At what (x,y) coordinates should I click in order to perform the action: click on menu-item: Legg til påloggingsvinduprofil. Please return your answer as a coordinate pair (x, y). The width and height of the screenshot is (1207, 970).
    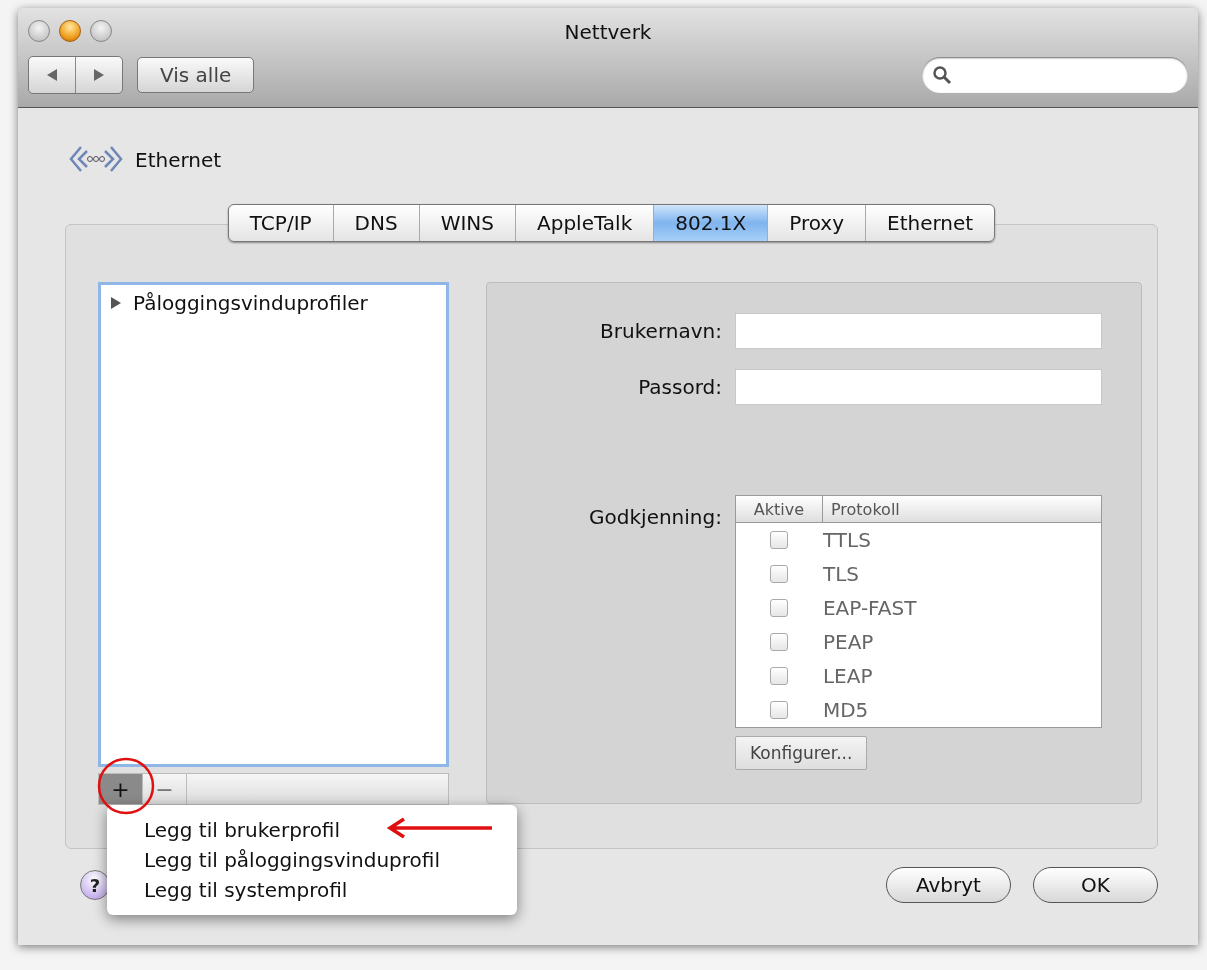
    Looking at the image, I should click on (312, 860).